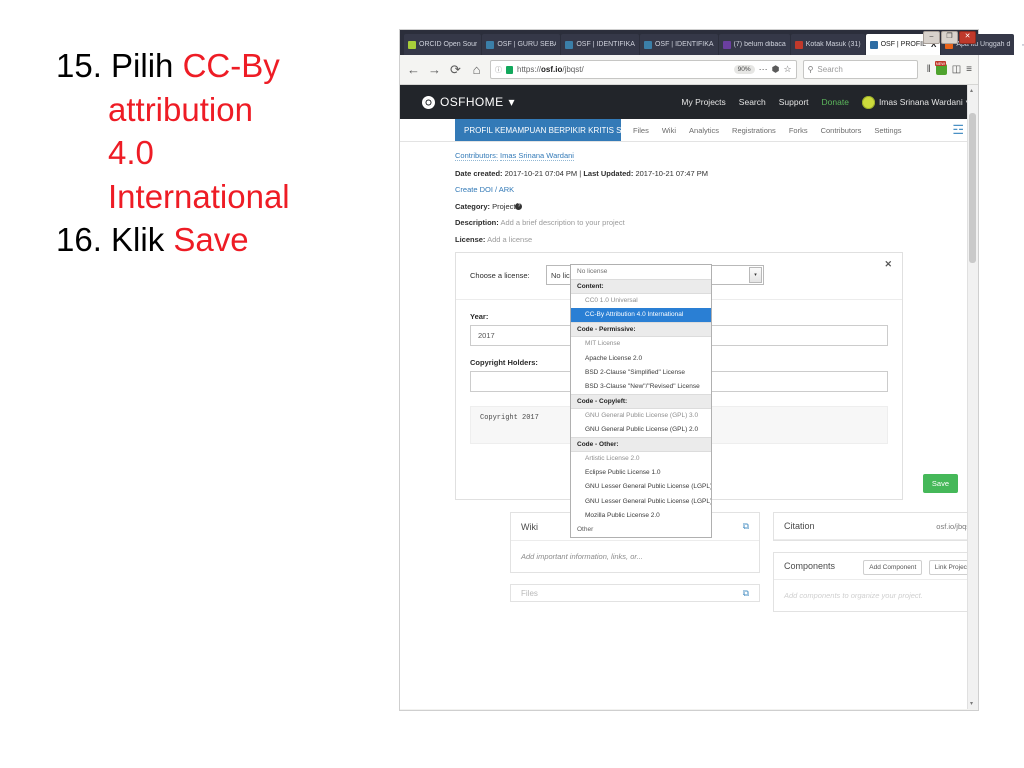  I want to click on project-tab-analytics: Analytics, so click(704, 130).